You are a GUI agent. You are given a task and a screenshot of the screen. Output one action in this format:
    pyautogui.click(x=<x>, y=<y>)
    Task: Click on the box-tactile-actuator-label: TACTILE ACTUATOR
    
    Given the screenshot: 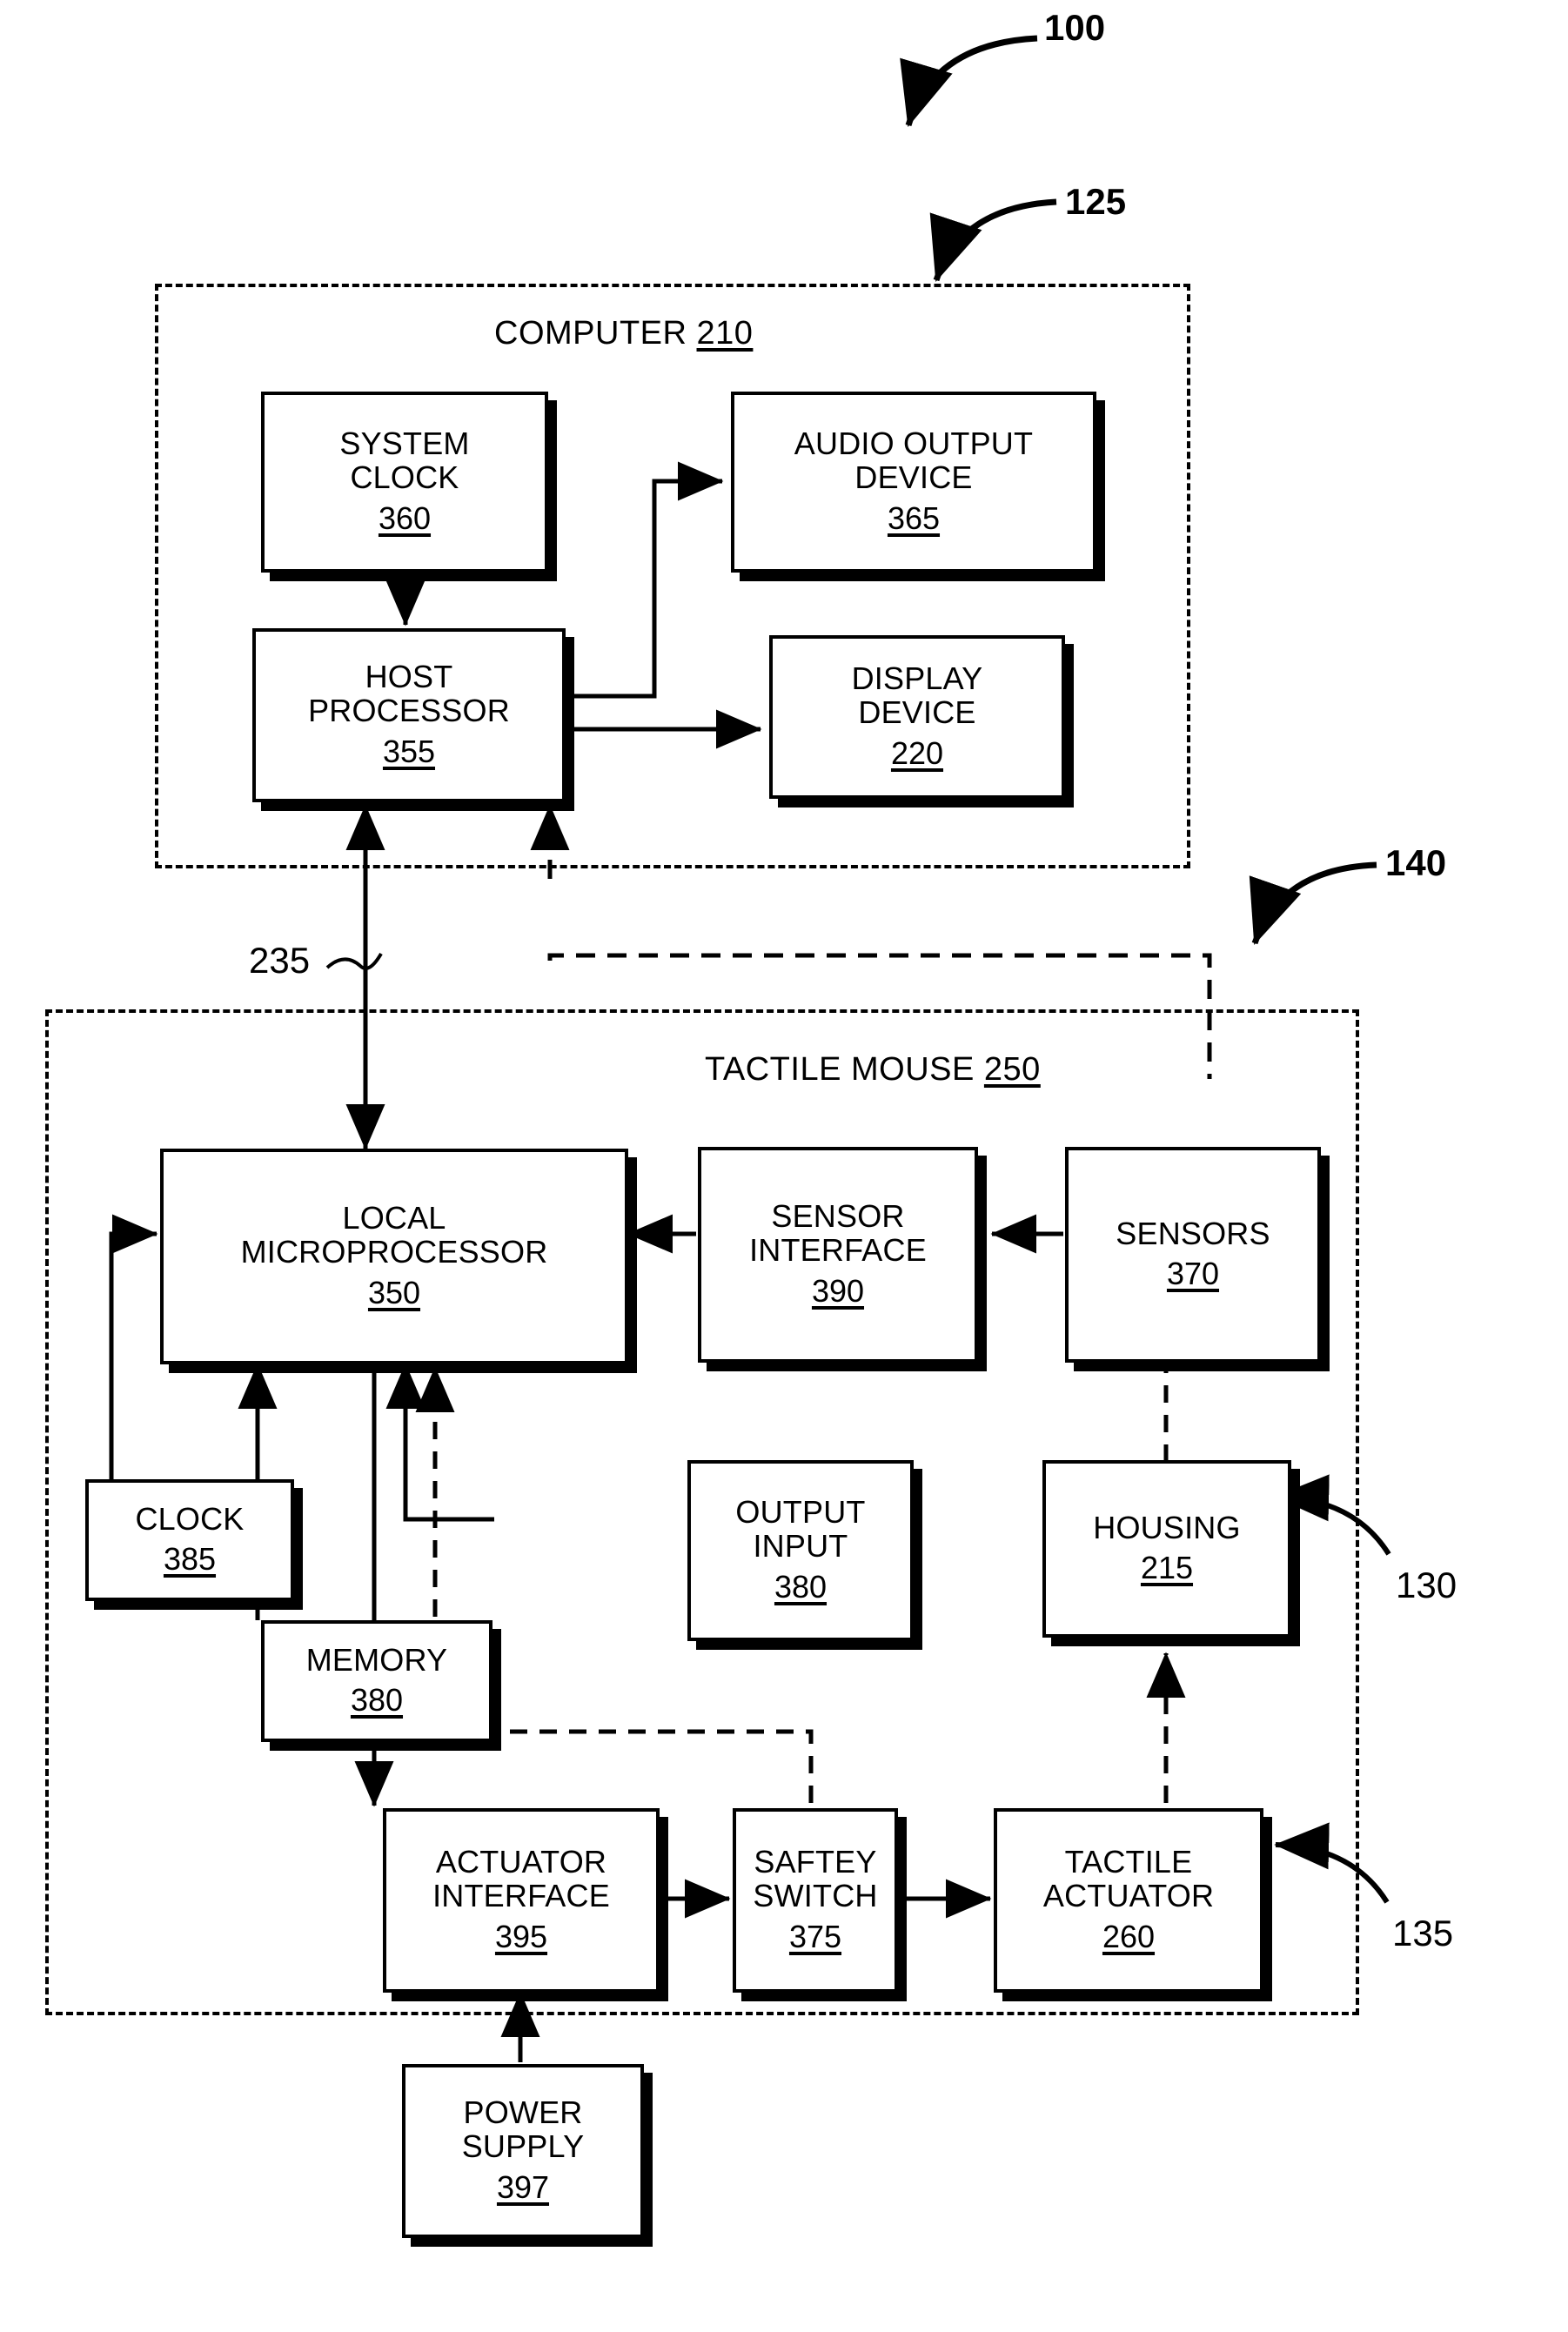 What is the action you would take?
    pyautogui.click(x=1129, y=1879)
    